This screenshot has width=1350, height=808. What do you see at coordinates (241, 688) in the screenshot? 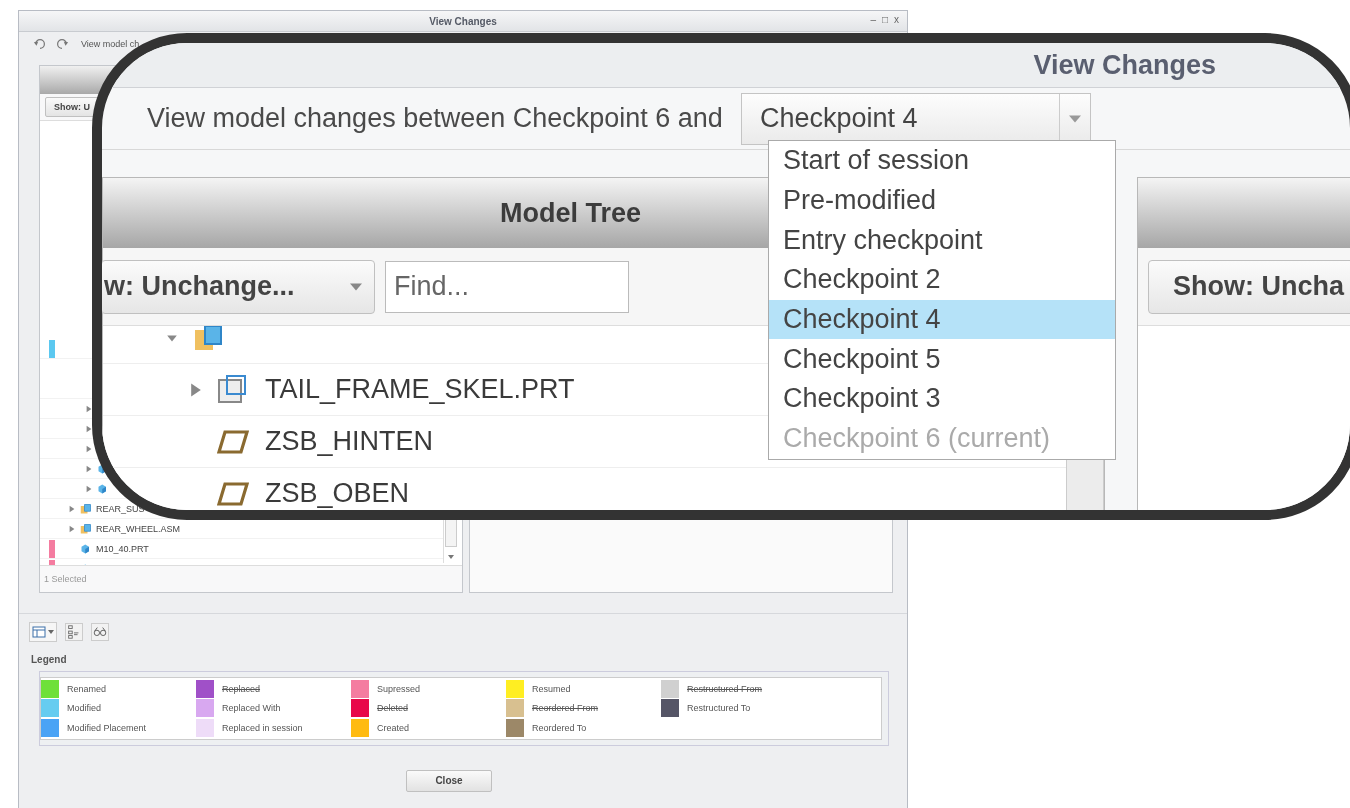
I see `legend-label: Replaced` at bounding box center [241, 688].